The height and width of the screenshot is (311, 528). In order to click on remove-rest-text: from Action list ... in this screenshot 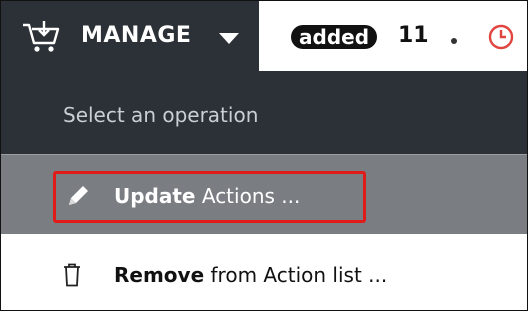, I will do `click(296, 275)`.